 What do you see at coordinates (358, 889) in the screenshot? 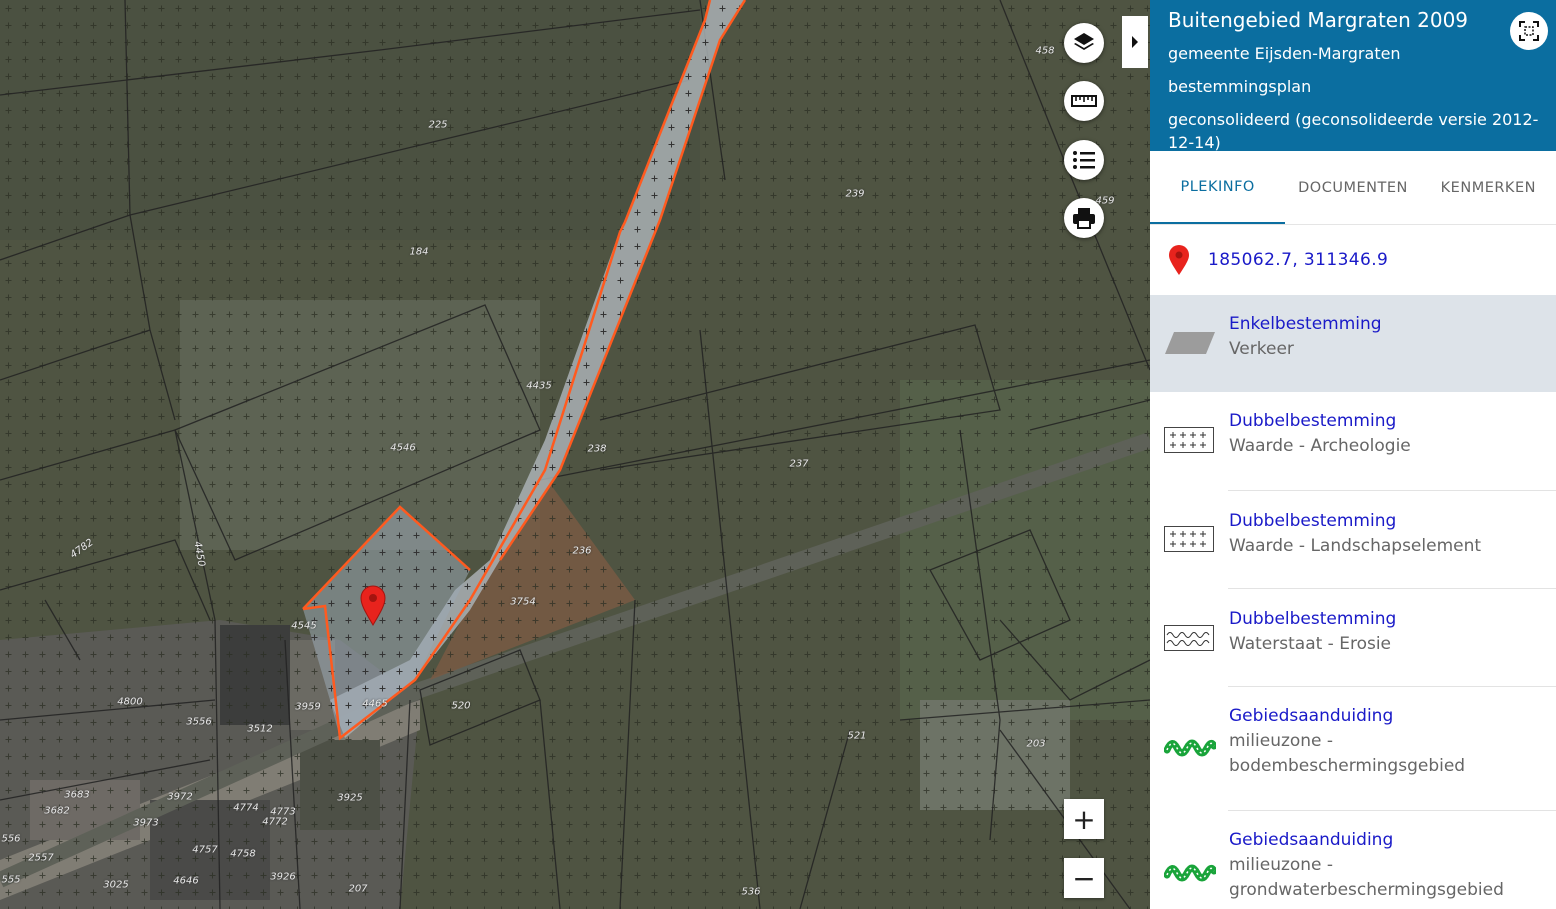
I see `parcel-label: 207` at bounding box center [358, 889].